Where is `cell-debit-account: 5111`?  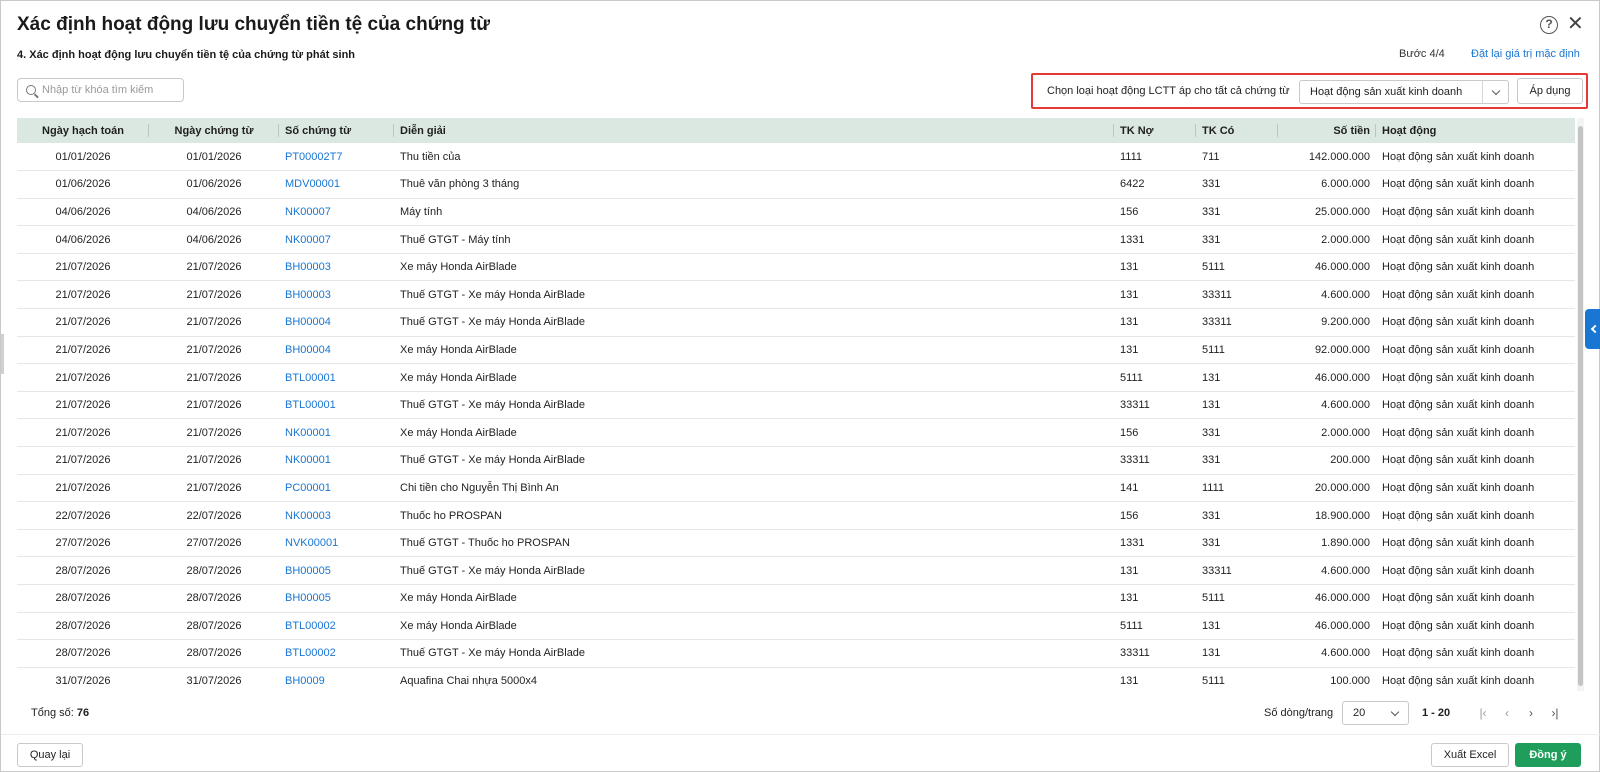
cell-debit-account: 5111 is located at coordinates (1131, 625).